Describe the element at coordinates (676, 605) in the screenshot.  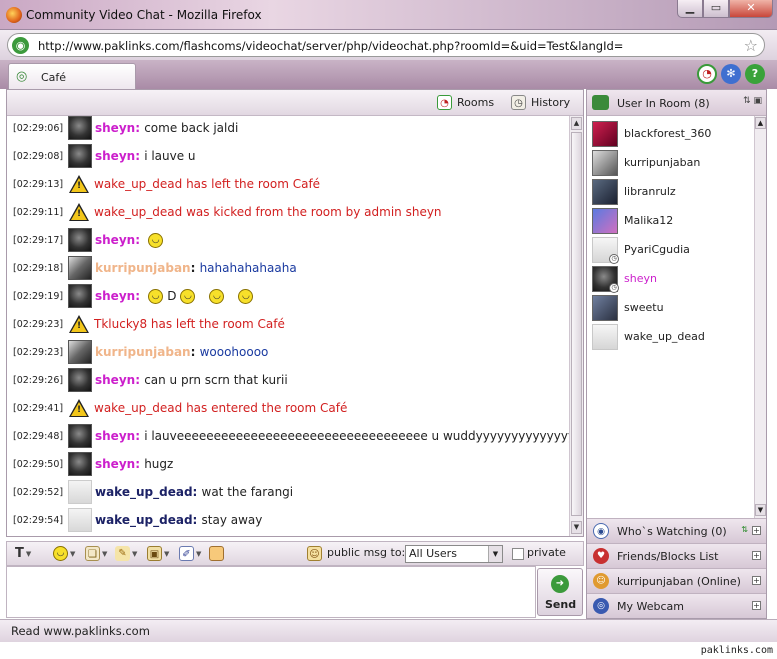
I see `my-webcam-panel: ◎ My Webcam +` at that location.